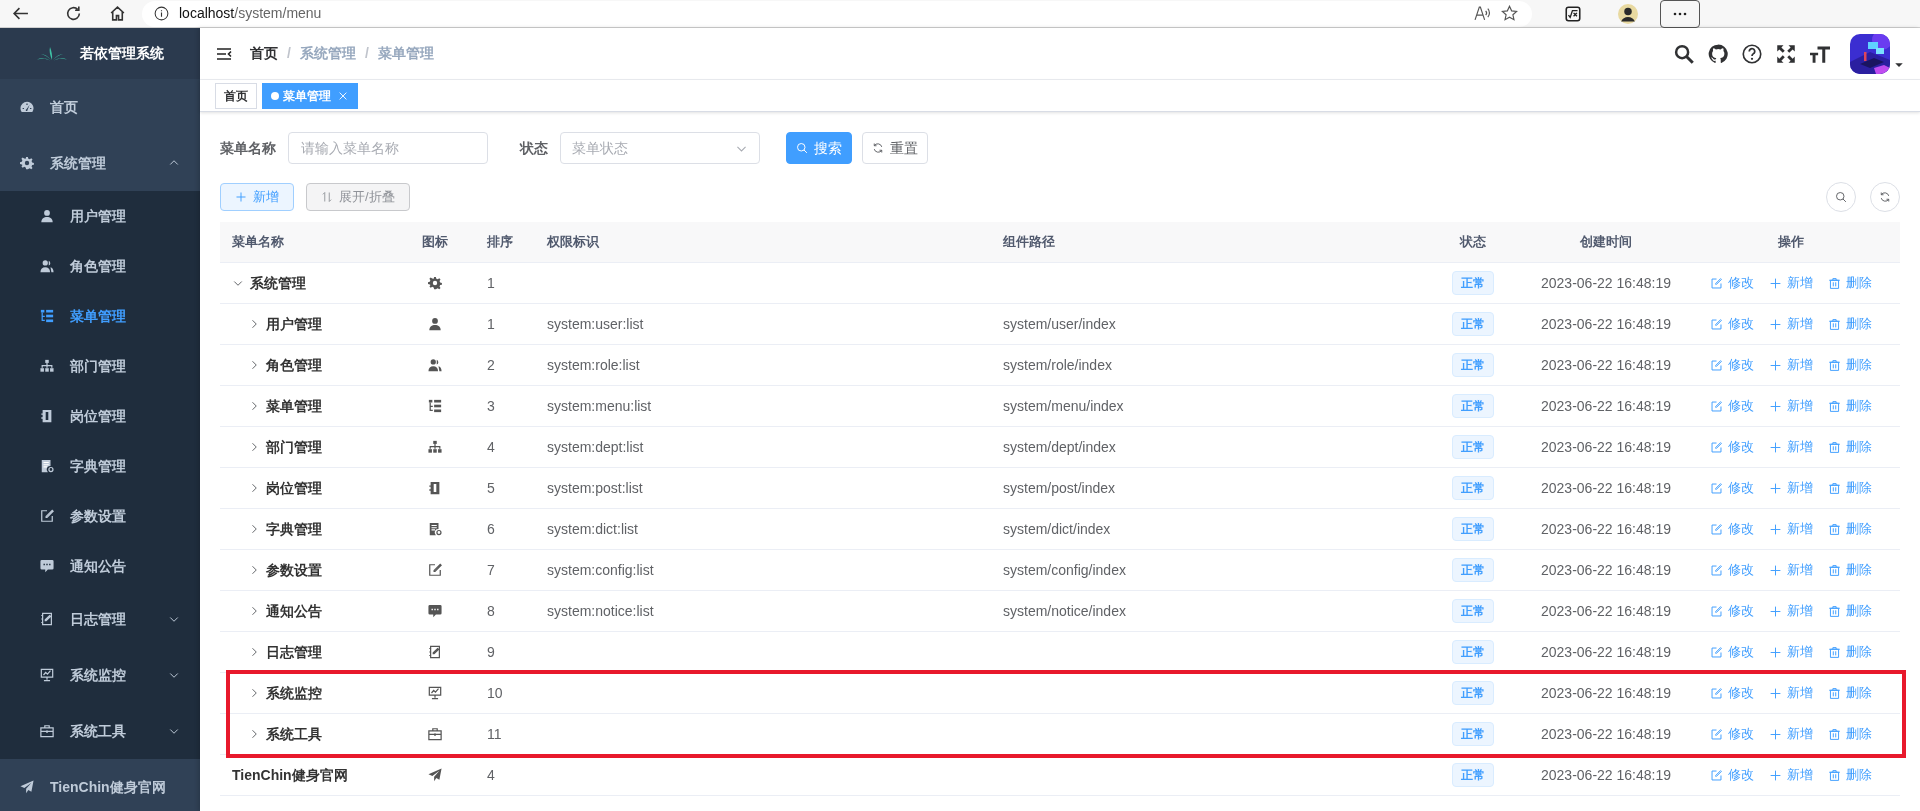 Image resolution: width=1920 pixels, height=811 pixels. What do you see at coordinates (1473, 283) in the screenshot?
I see `status-tag: 正常` at bounding box center [1473, 283].